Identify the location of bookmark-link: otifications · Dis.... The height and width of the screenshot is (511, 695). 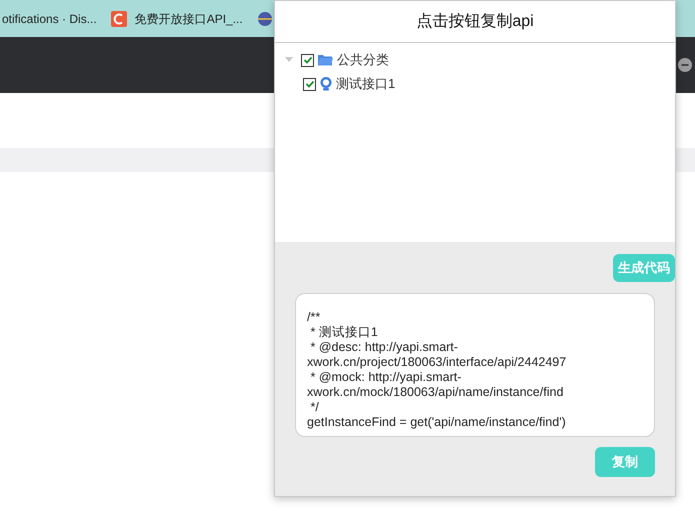
(49, 19).